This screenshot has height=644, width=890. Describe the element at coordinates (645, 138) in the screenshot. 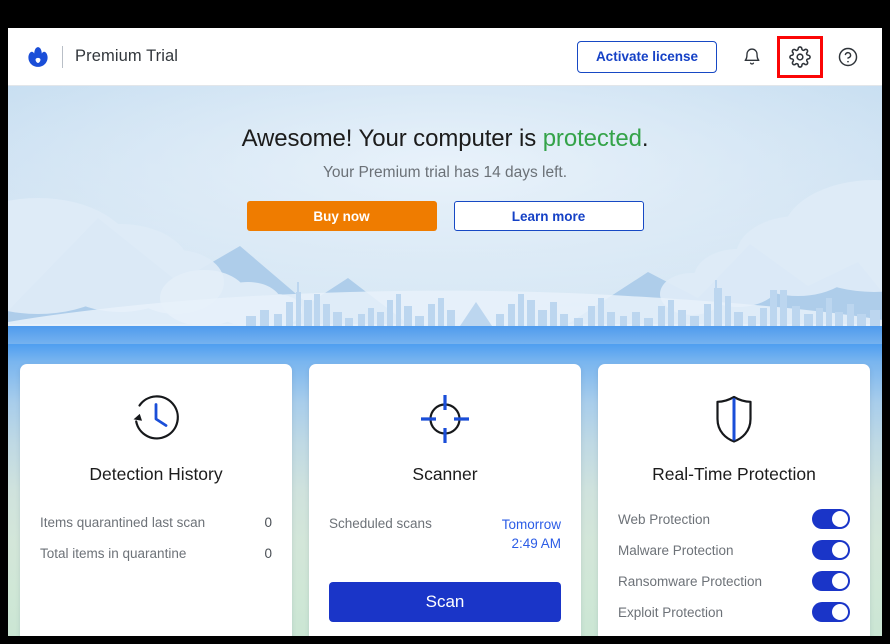

I see `headline-suffix: .` at that location.